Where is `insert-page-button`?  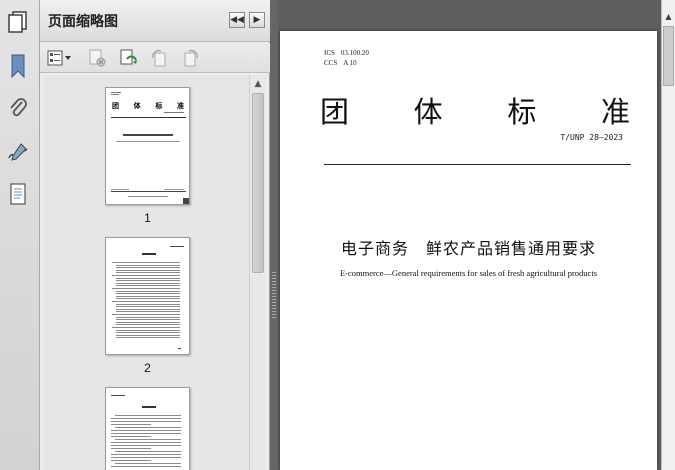
insert-page-button is located at coordinates (129, 58).